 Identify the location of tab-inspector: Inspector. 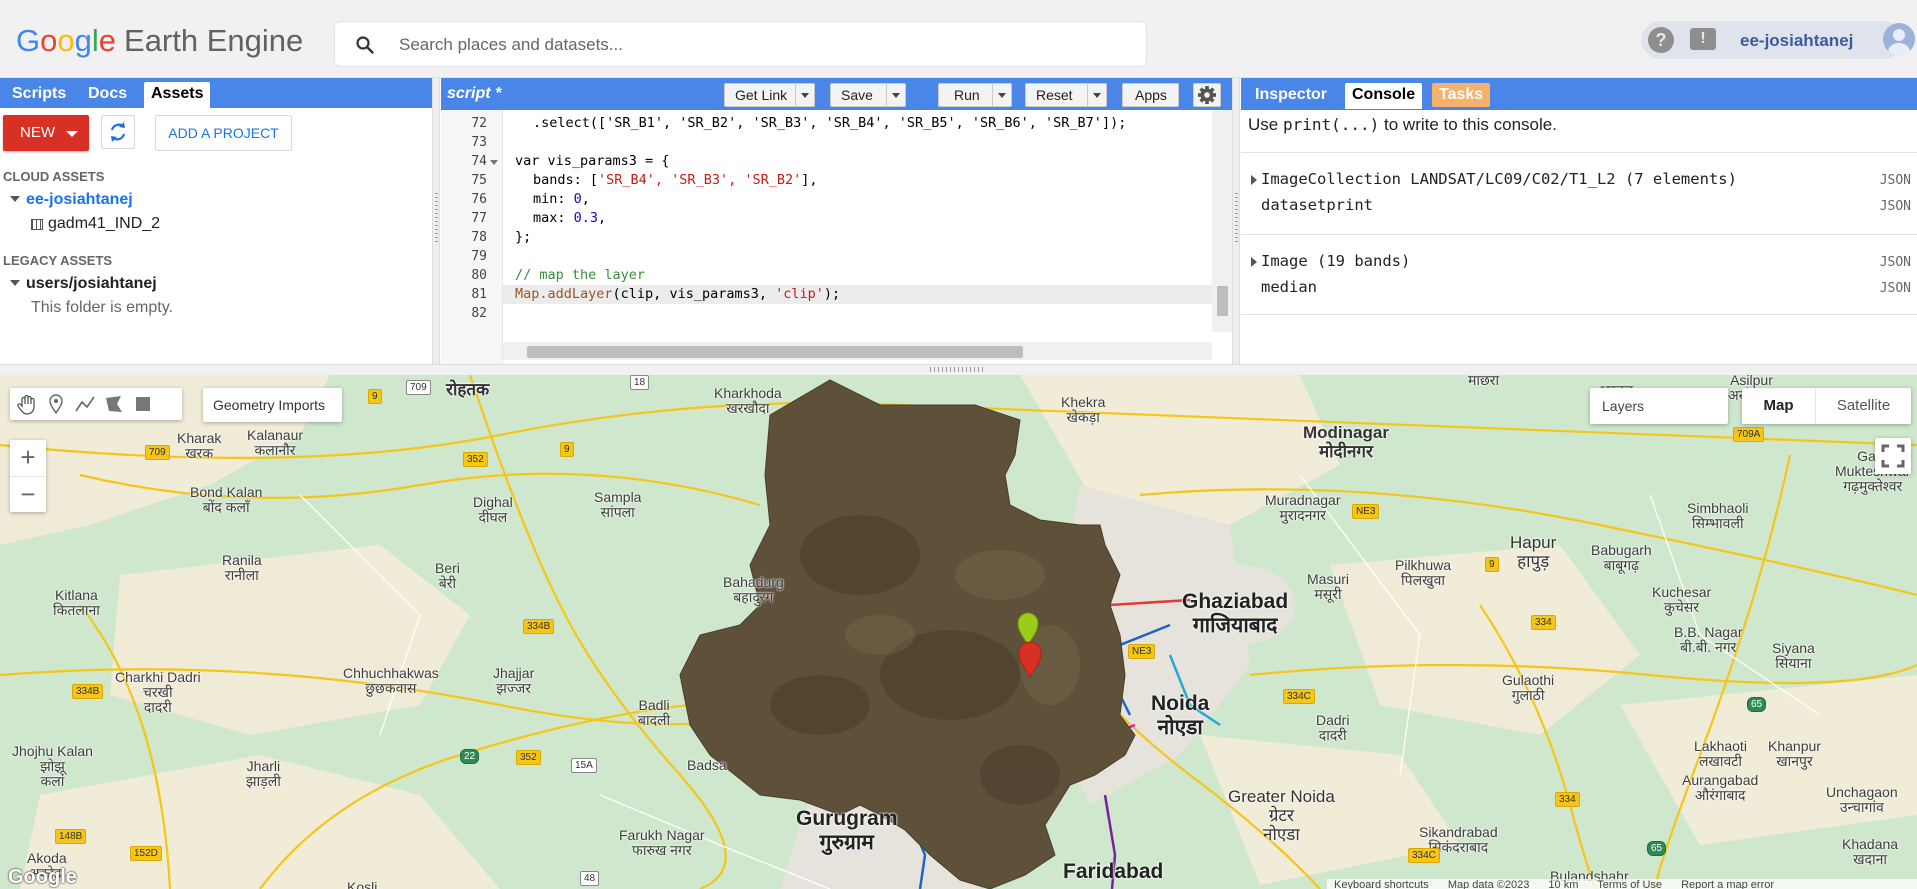
(1291, 95).